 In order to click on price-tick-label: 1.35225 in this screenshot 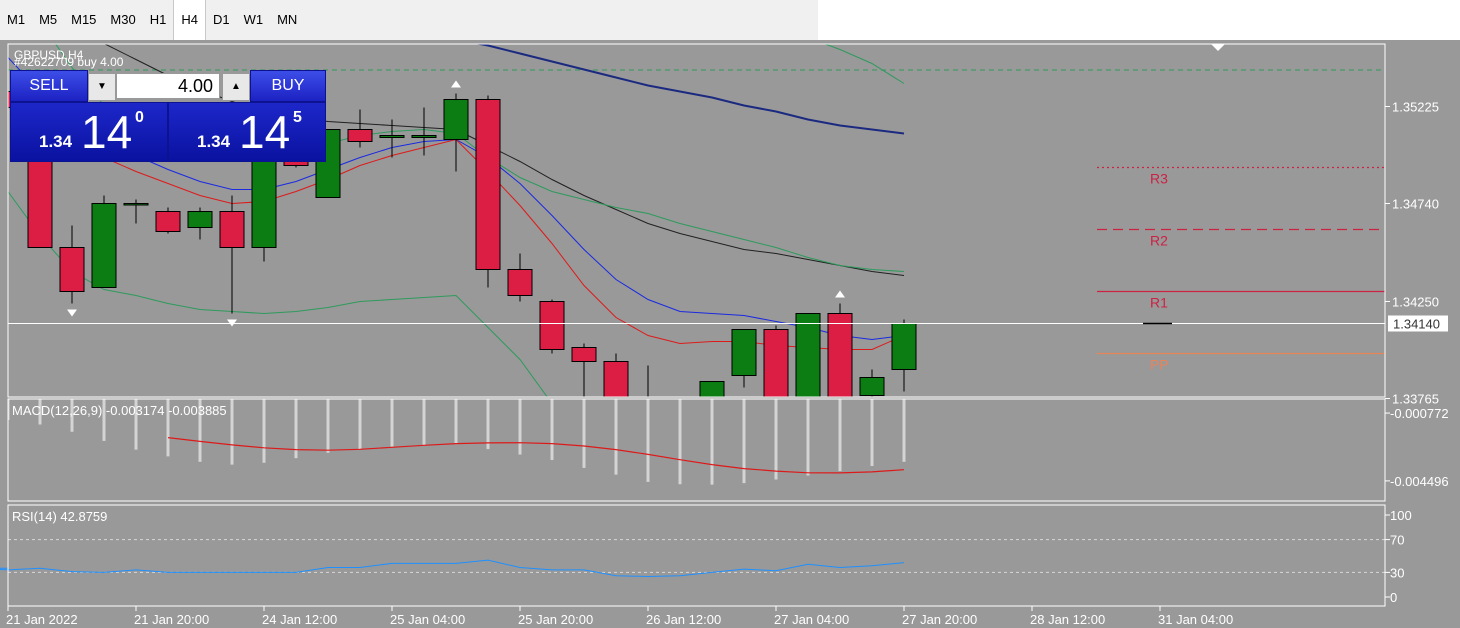, I will do `click(1415, 107)`.